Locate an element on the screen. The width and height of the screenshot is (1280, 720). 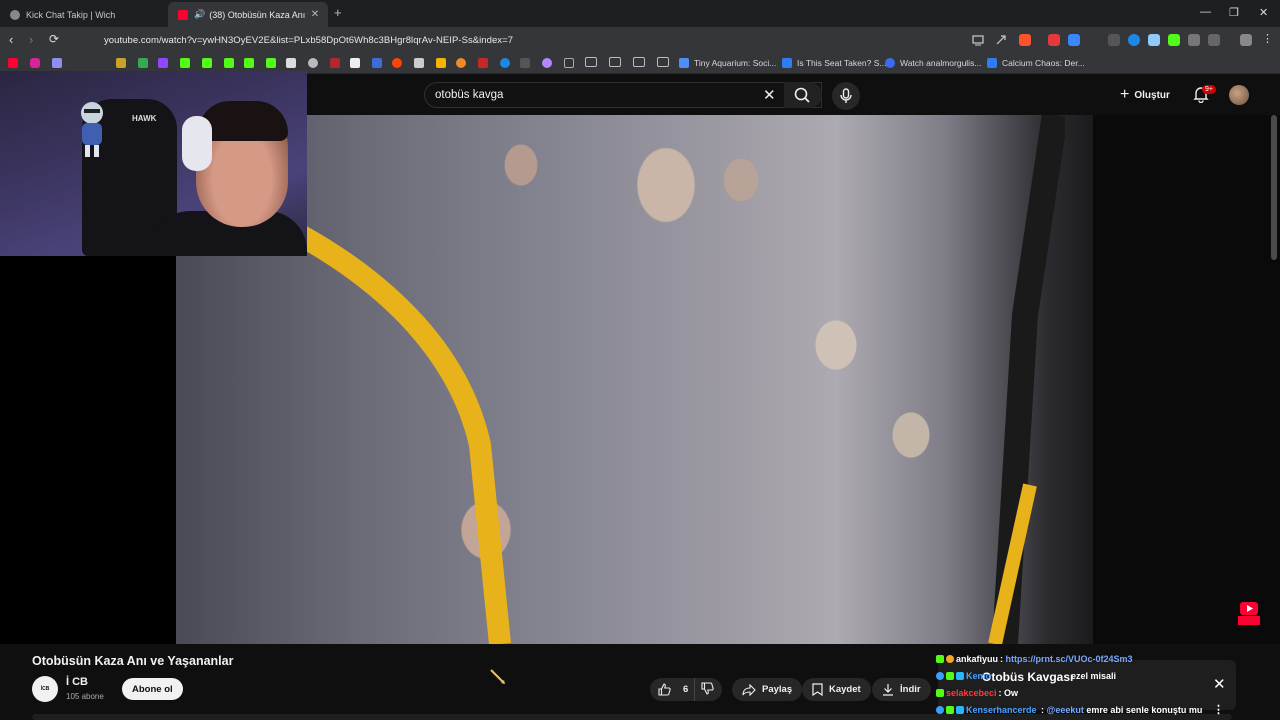
kick-extension-icon is located at coordinates (1174, 40).